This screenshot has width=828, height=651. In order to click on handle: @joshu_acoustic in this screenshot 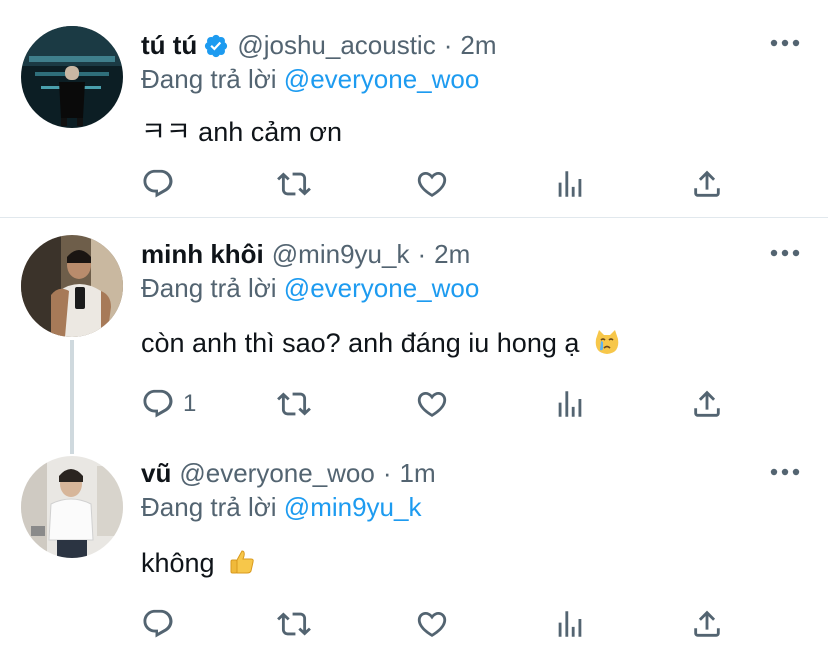, I will do `click(336, 45)`.